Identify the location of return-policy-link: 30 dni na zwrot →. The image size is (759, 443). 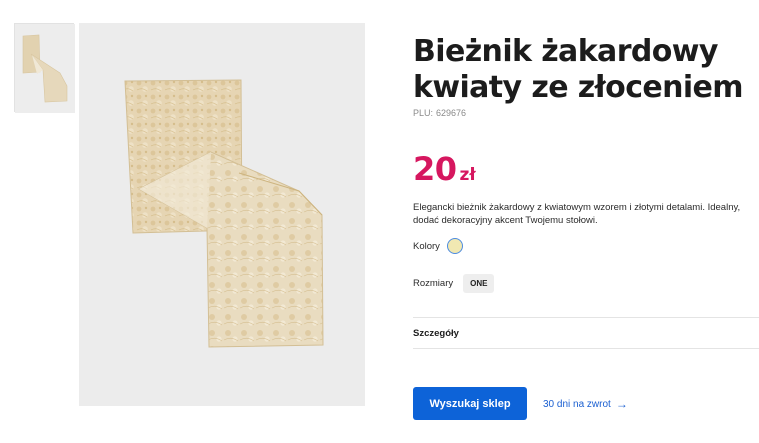
(585, 404).